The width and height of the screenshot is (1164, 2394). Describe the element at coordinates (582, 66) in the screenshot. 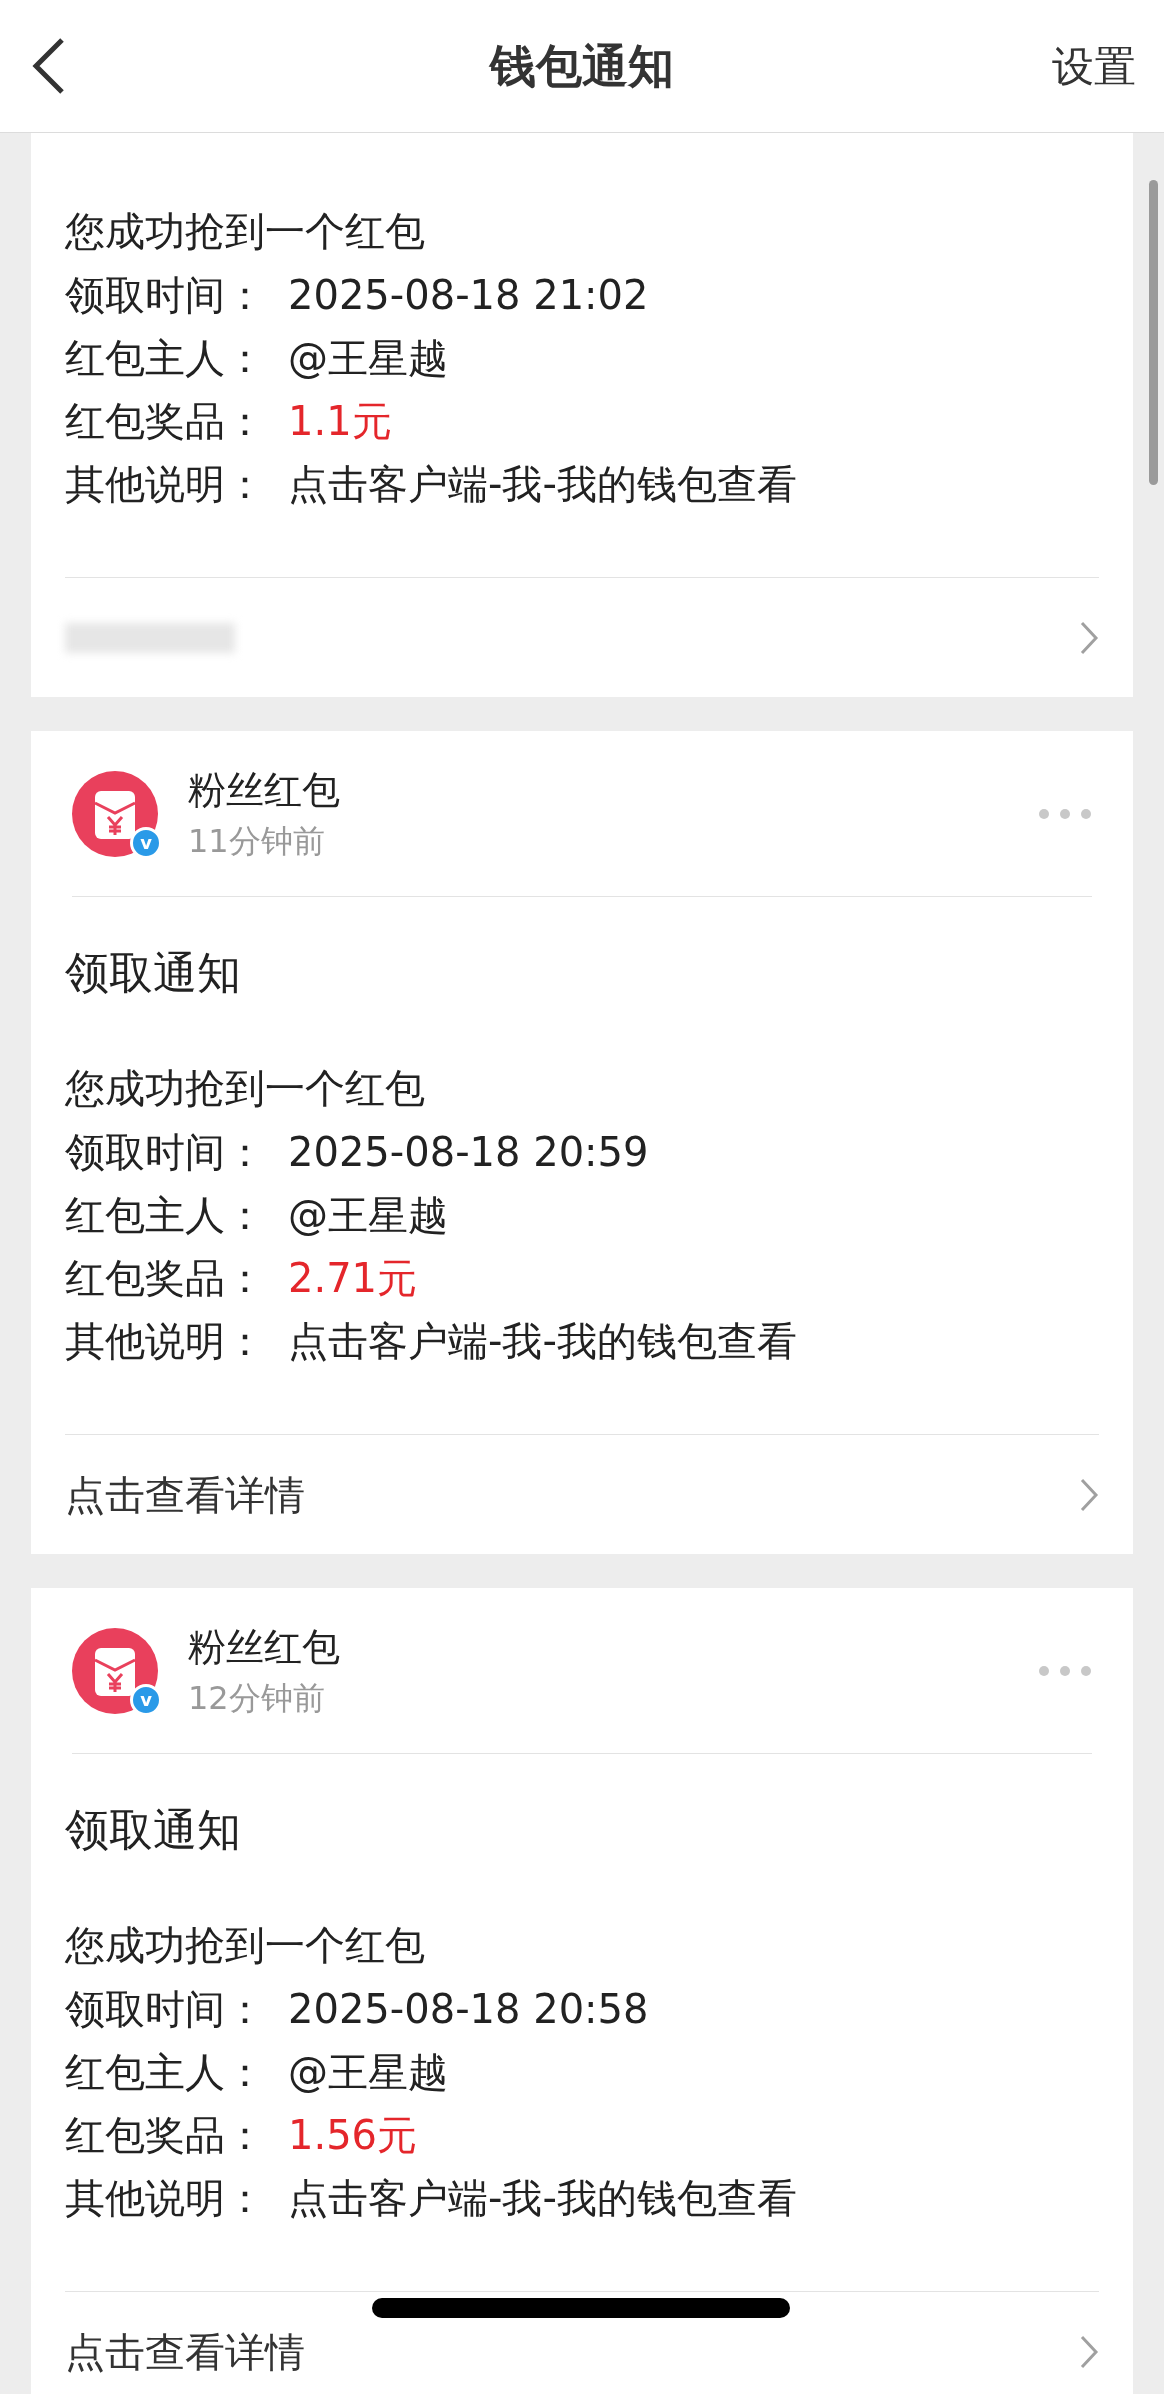

I see `page-title: 钱包通知` at that location.